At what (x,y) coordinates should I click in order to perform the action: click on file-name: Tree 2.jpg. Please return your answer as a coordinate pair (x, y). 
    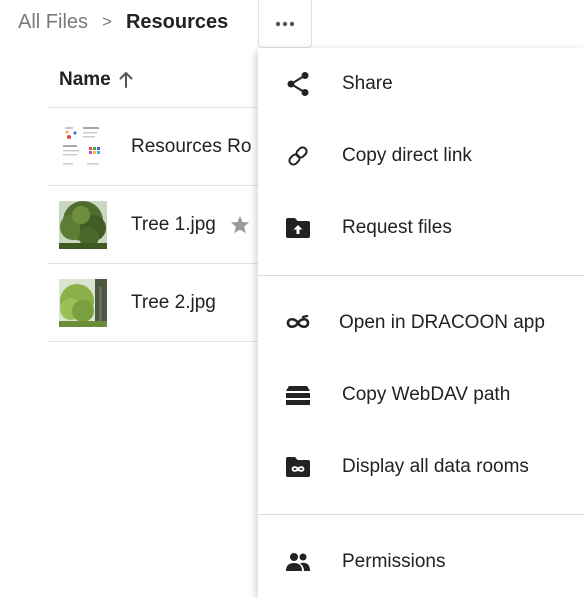
    Looking at the image, I should click on (173, 303).